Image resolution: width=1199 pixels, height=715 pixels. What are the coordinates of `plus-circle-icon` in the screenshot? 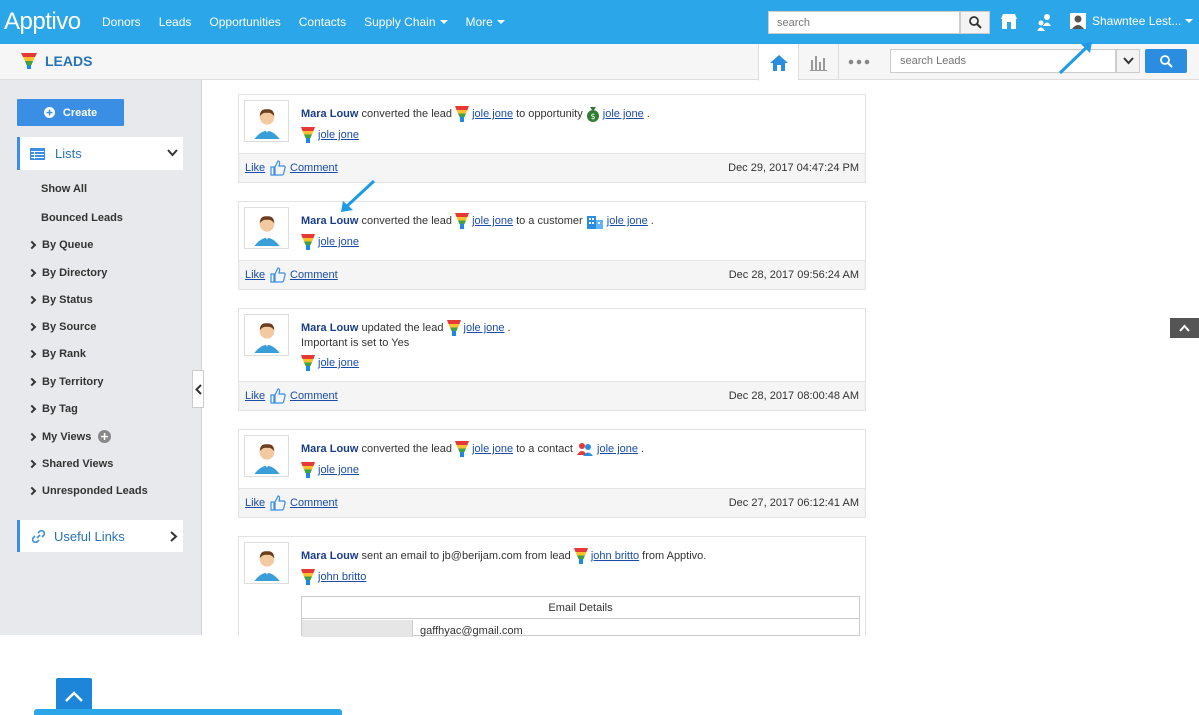 It's located at (49, 112).